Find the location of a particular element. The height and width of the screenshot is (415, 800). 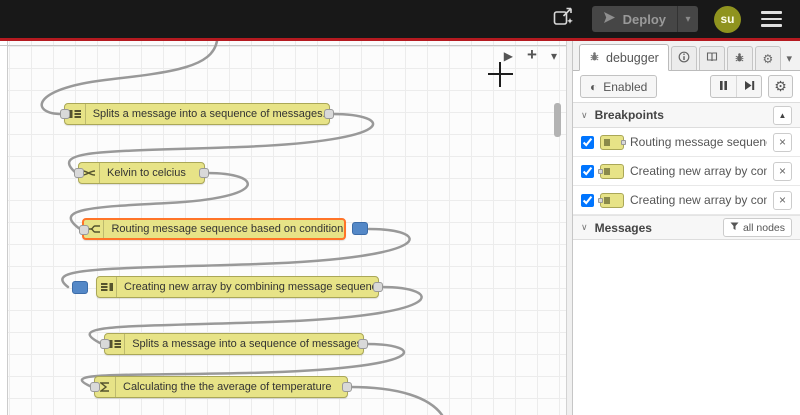

breakpoint-marker-input is located at coordinates (80, 287).